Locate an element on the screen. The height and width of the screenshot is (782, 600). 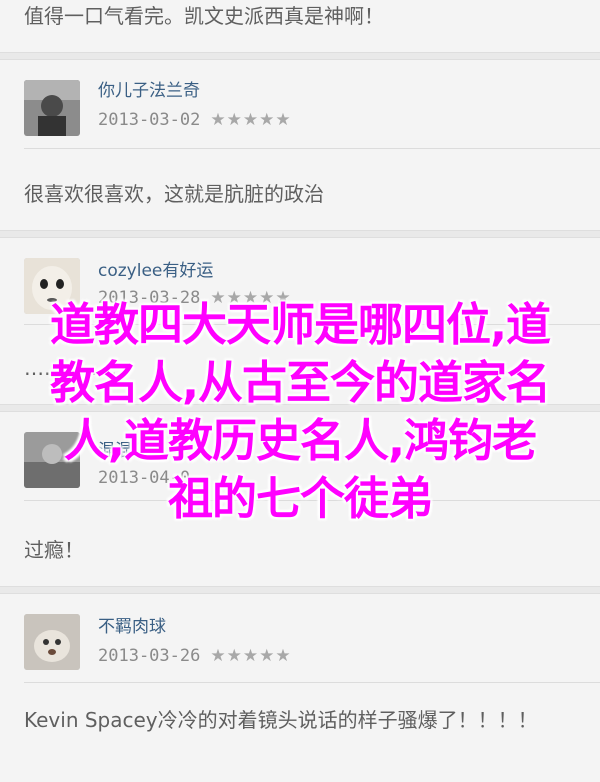
comment-text: 值得一口气看完。凯文史派西真是神啊！ is located at coordinates (204, 16).